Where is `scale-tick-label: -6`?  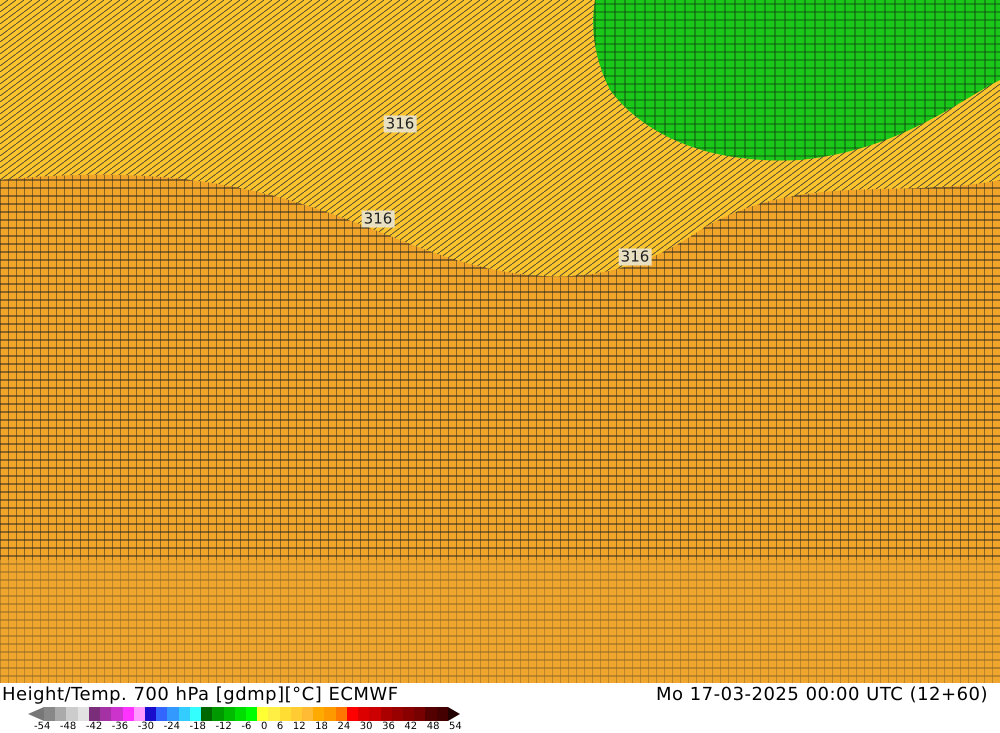 scale-tick-label: -6 is located at coordinates (246, 727).